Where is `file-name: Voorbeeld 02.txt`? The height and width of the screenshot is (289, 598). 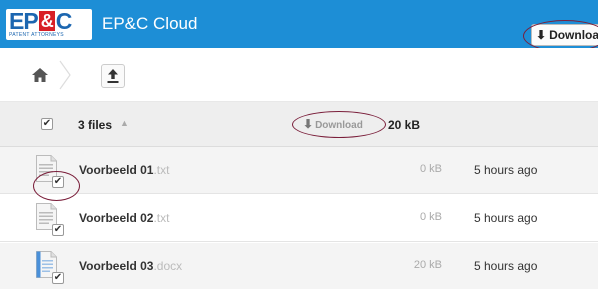 file-name: Voorbeeld 02.txt is located at coordinates (124, 218).